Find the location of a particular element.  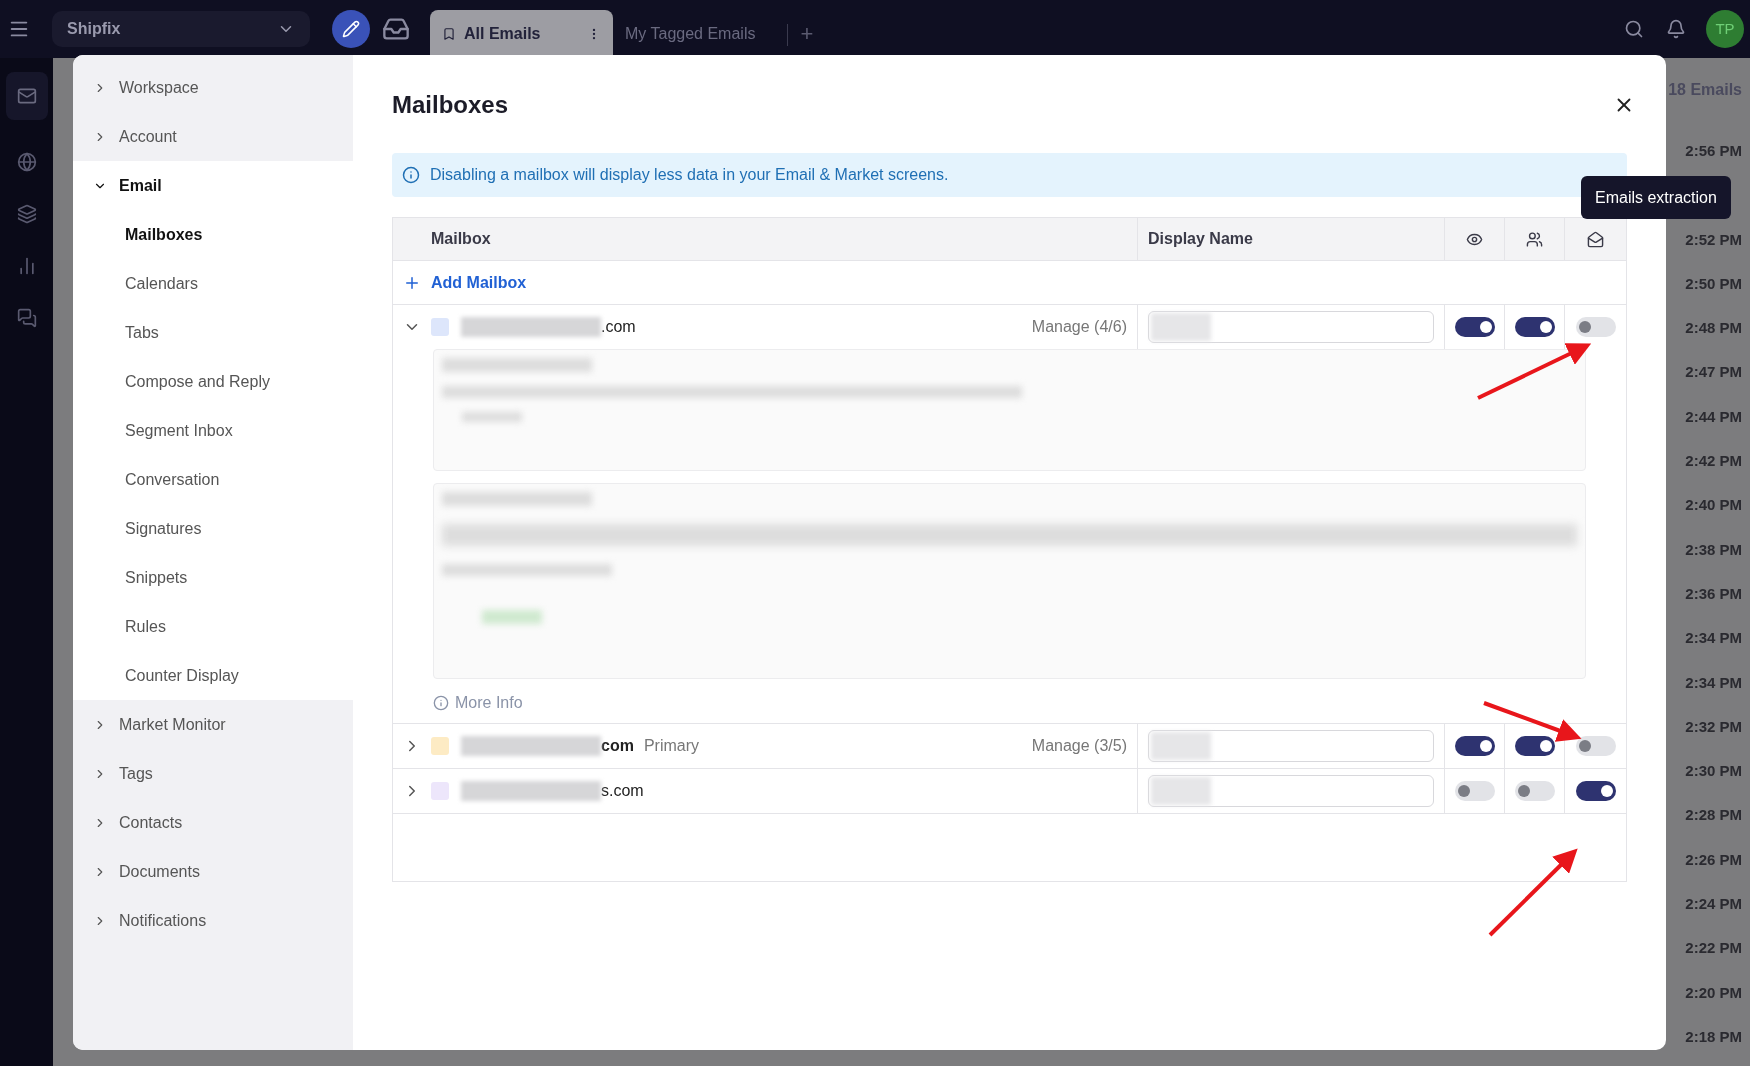

mailbox-address: com is located at coordinates (617, 746).